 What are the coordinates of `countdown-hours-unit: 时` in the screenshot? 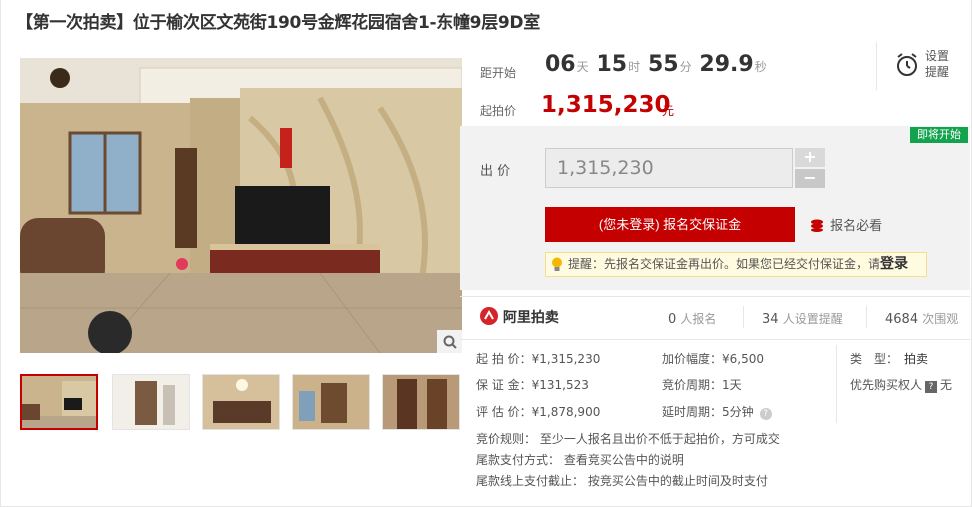 It's located at (634, 67).